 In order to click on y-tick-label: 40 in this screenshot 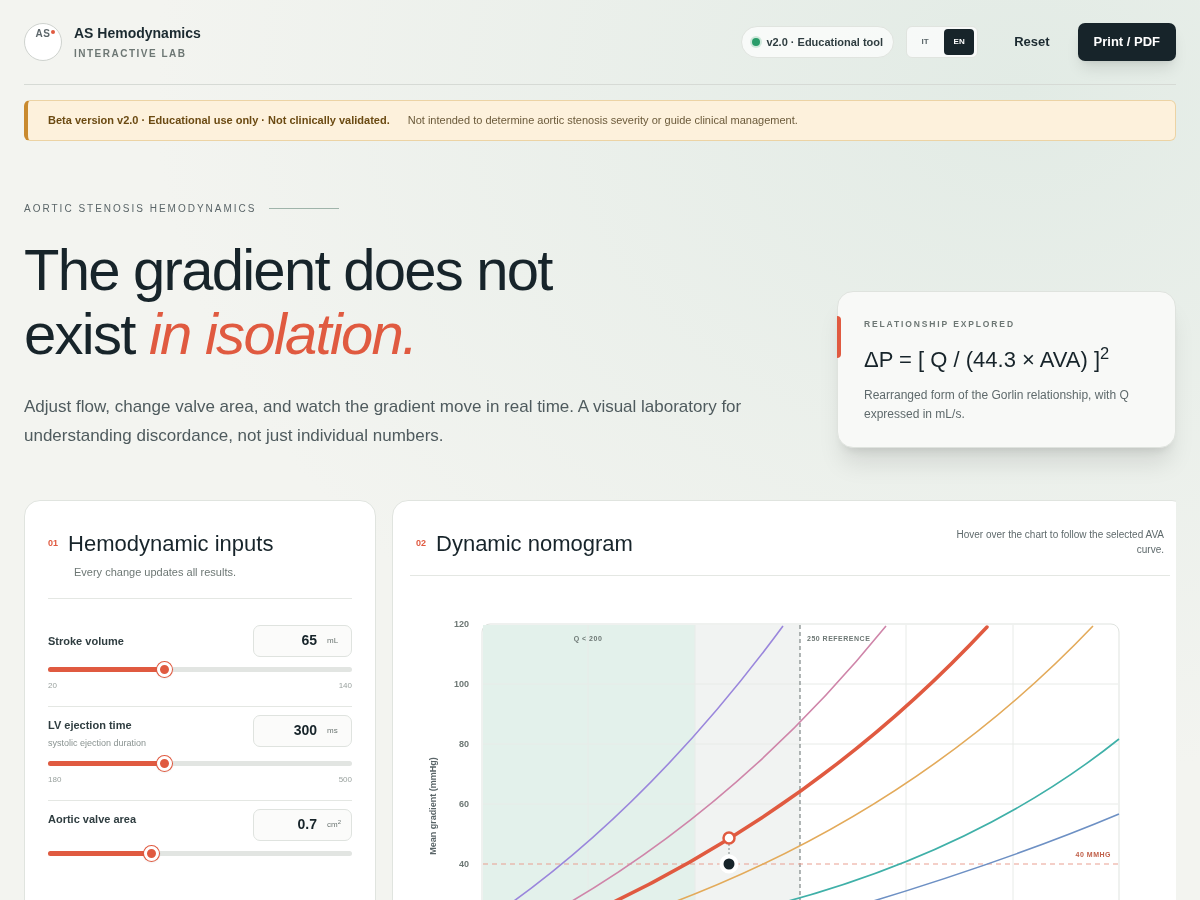, I will do `click(464, 864)`.